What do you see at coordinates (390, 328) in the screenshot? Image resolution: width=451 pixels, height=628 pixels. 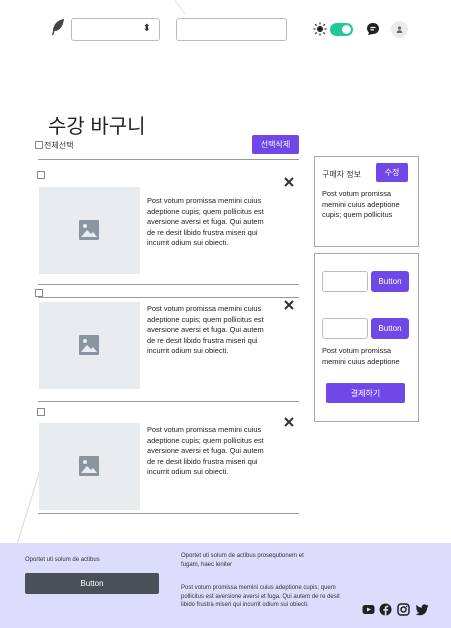 I see `payment-button-2: Button` at bounding box center [390, 328].